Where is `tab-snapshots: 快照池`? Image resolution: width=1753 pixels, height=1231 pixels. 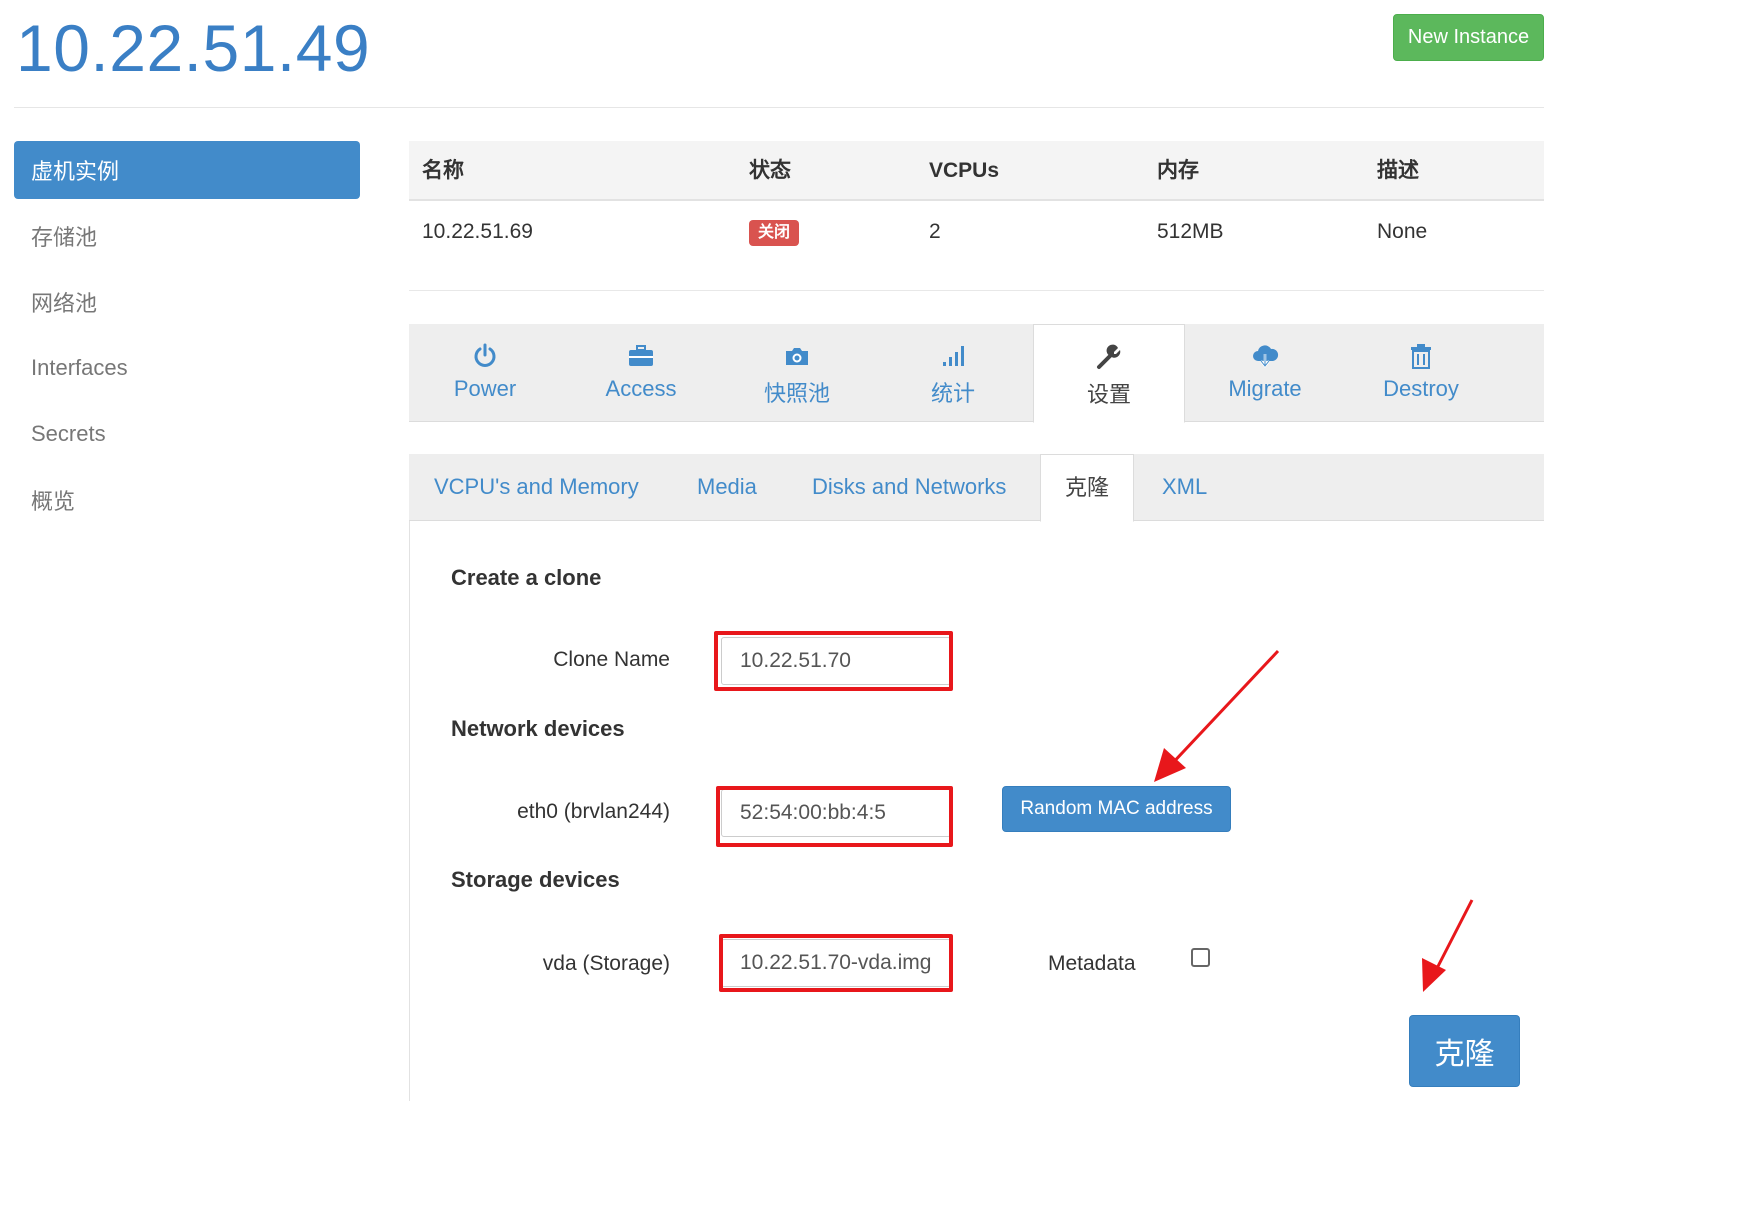
tab-snapshots: 快照池 is located at coordinates (797, 373).